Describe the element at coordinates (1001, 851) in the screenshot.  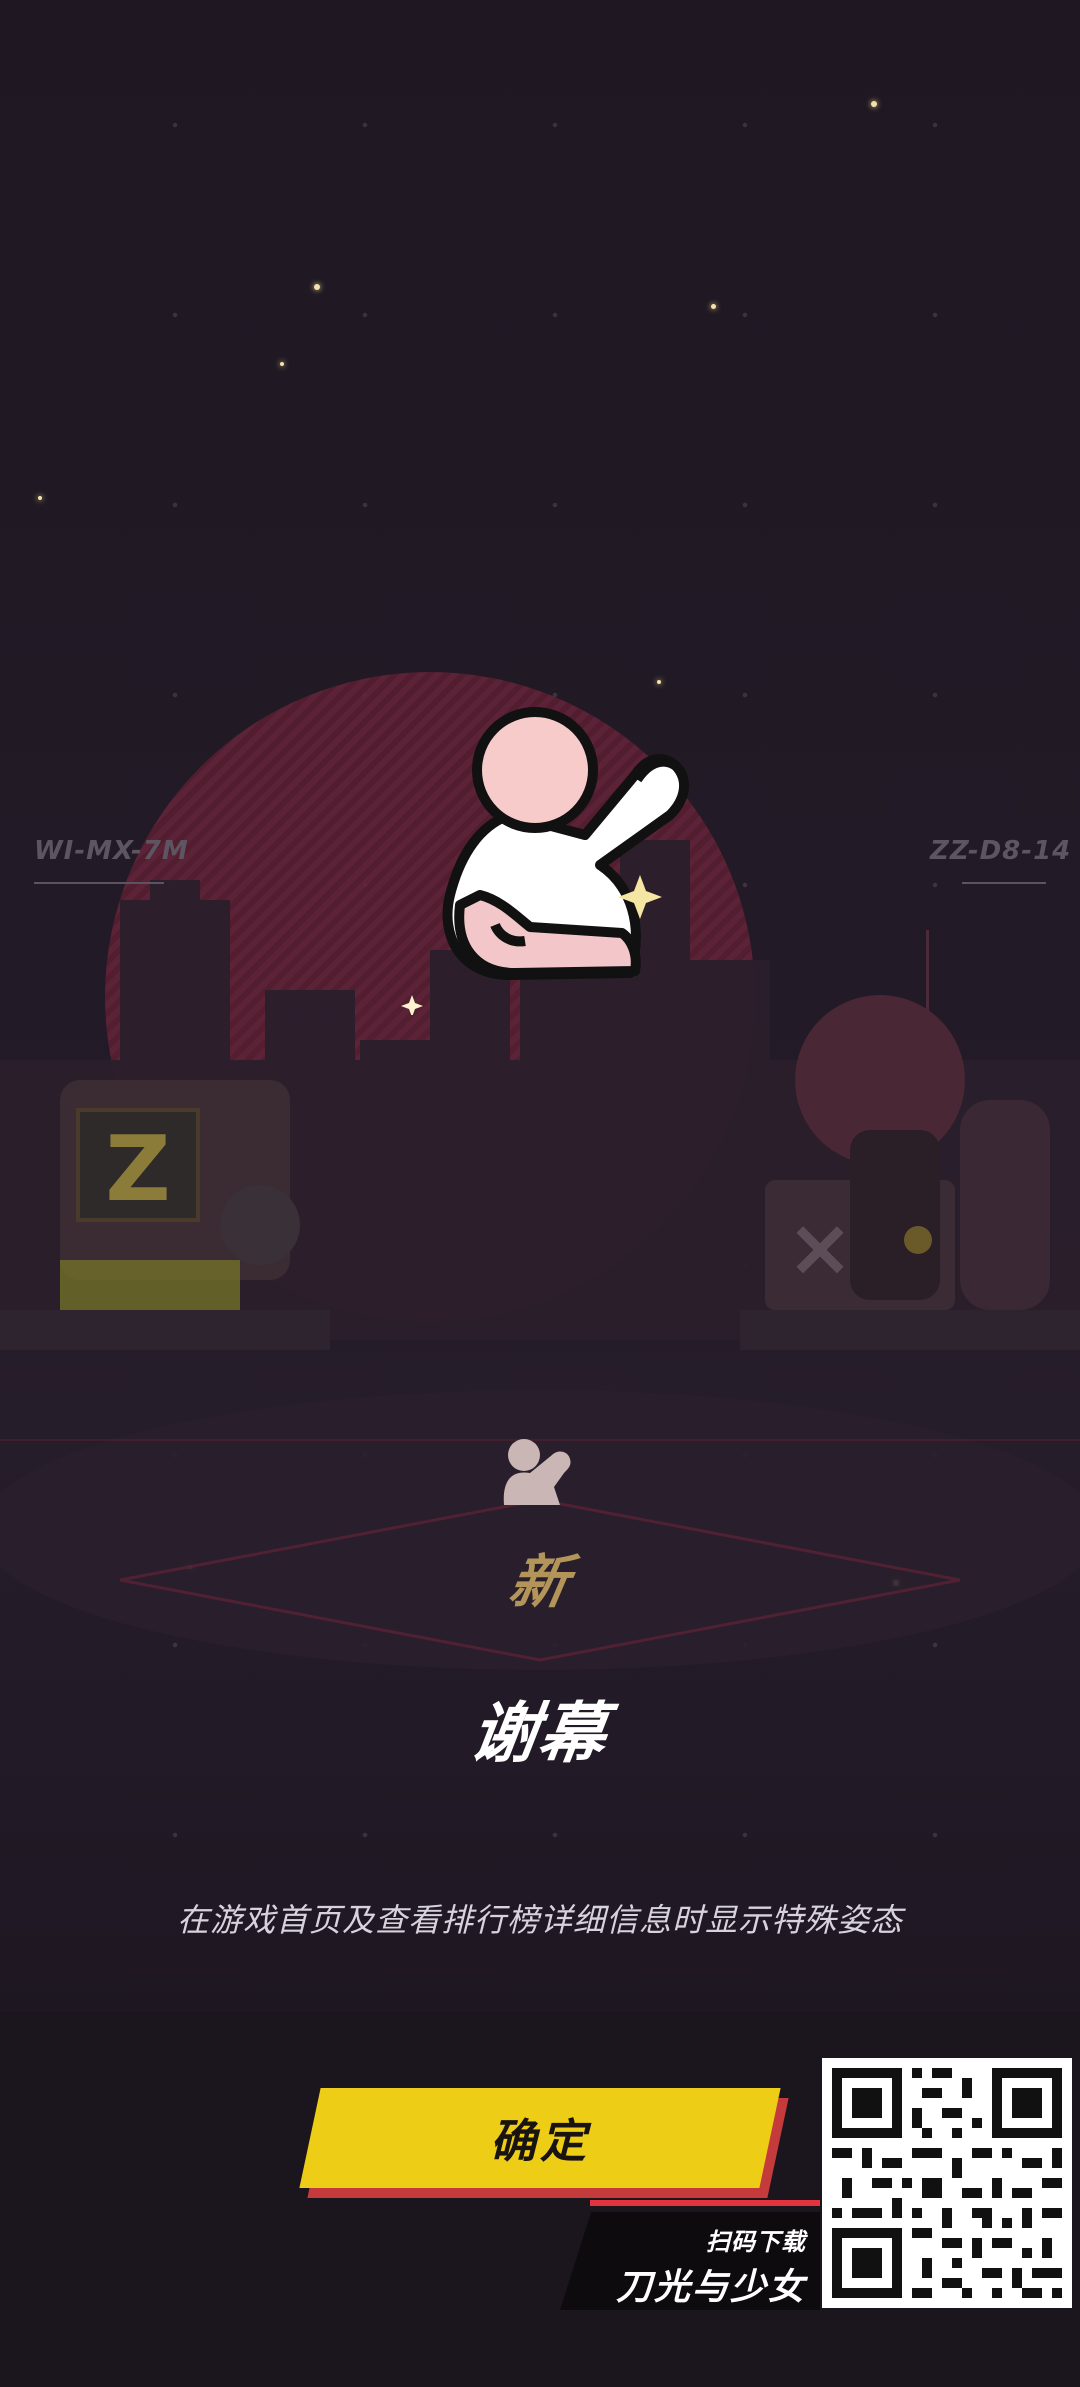
I see `right-stage-code: ZZ-D8-14` at that location.